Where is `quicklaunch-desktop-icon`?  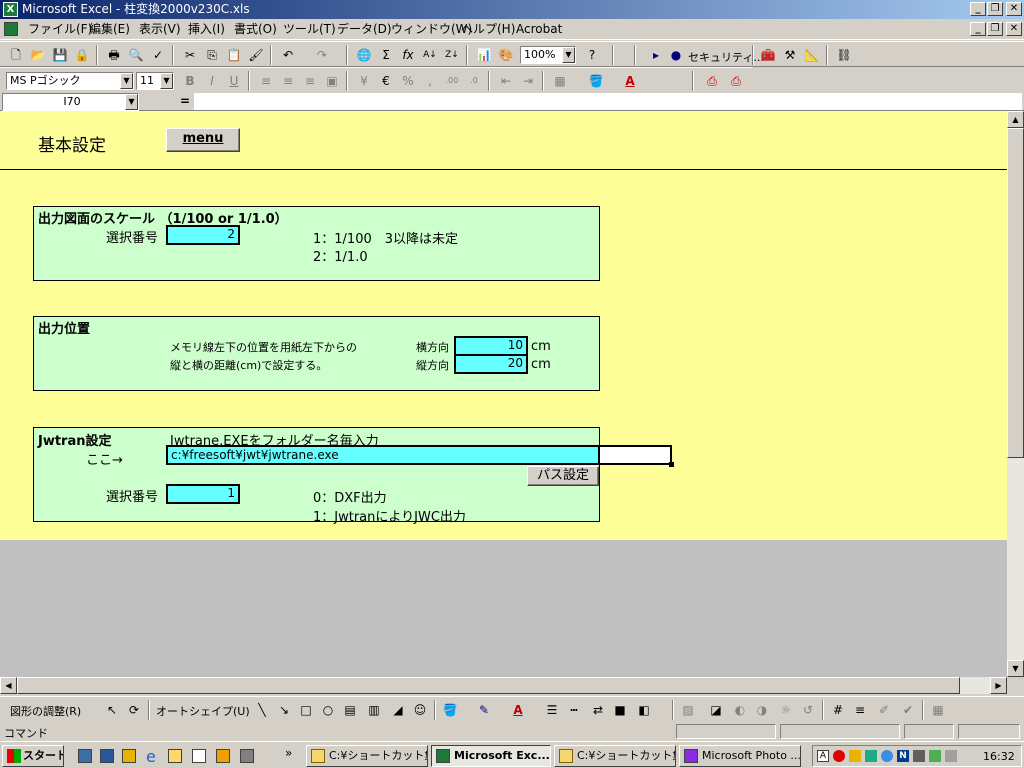 quicklaunch-desktop-icon is located at coordinates (85, 756).